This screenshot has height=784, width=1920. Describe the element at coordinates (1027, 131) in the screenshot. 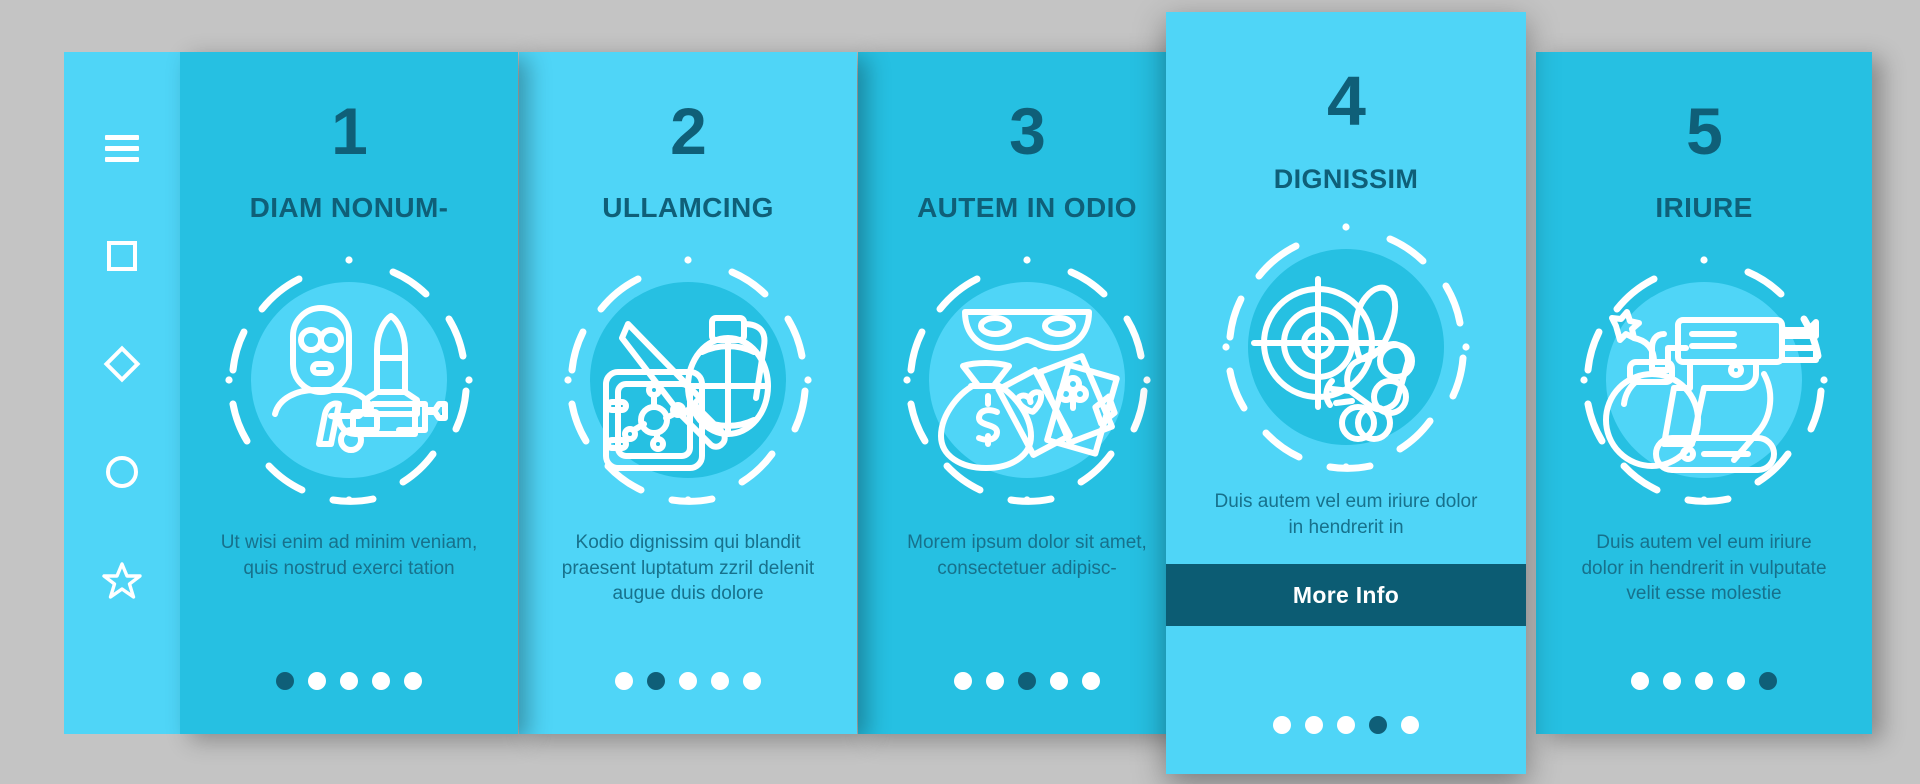

I see `card-number: 3` at that location.